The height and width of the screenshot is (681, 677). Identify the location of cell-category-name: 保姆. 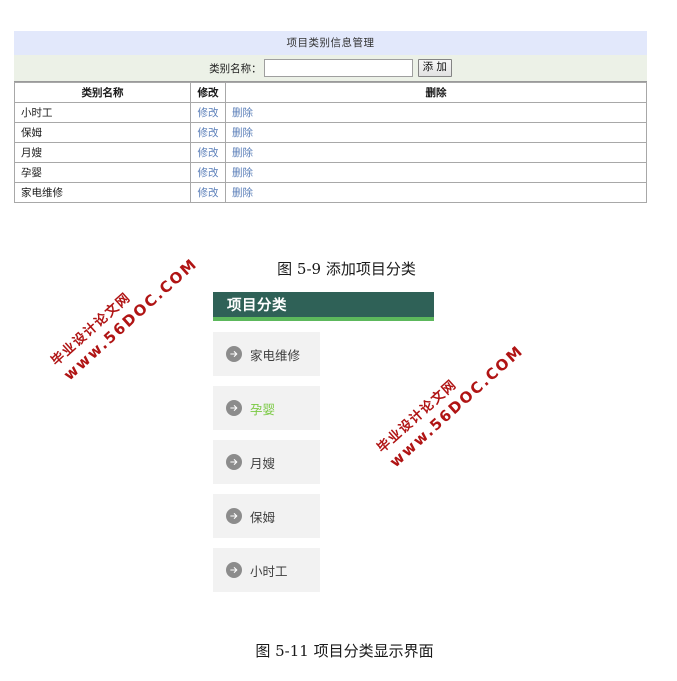
(102, 132).